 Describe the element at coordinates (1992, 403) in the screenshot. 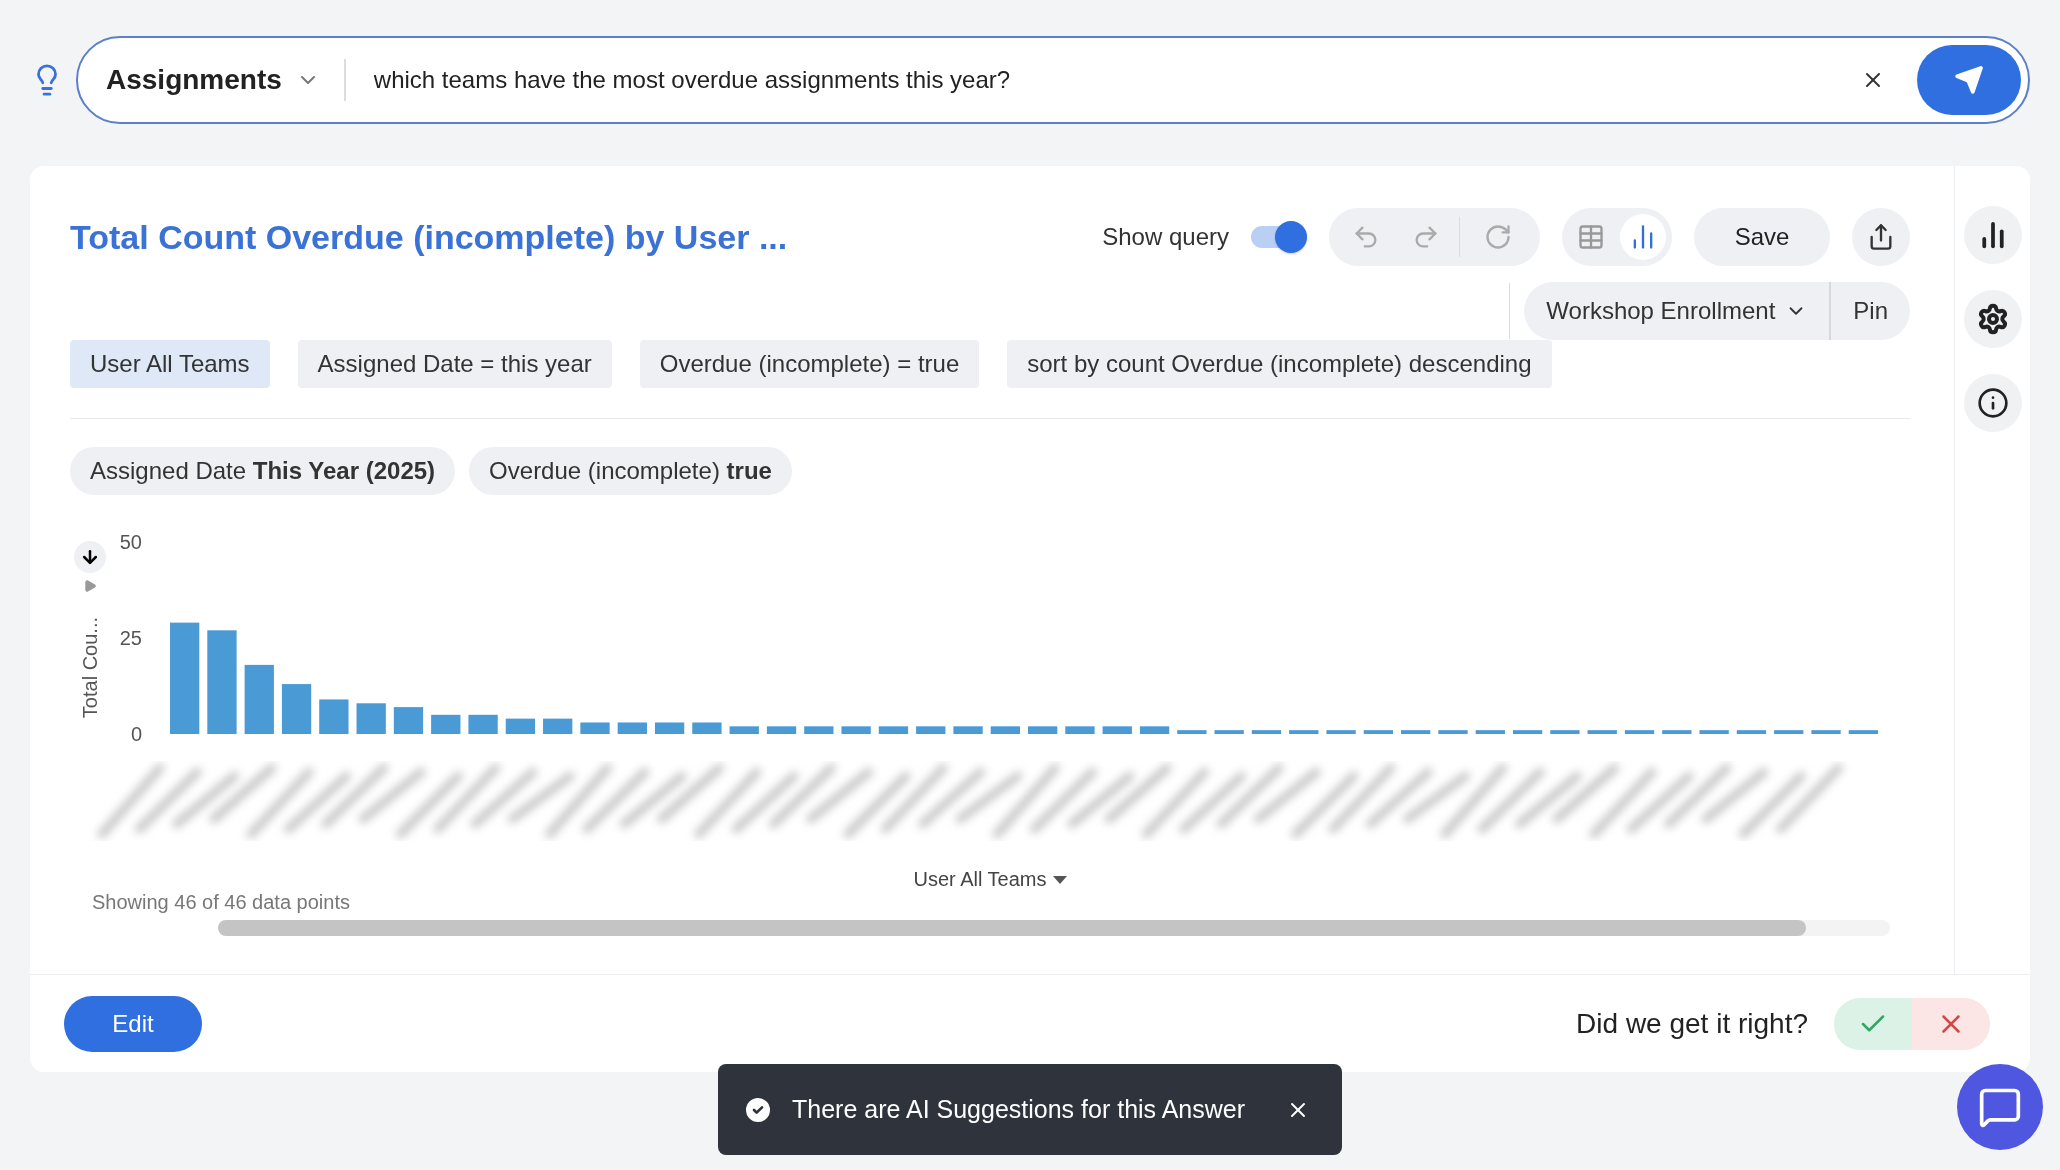

I see `info-icon` at that location.